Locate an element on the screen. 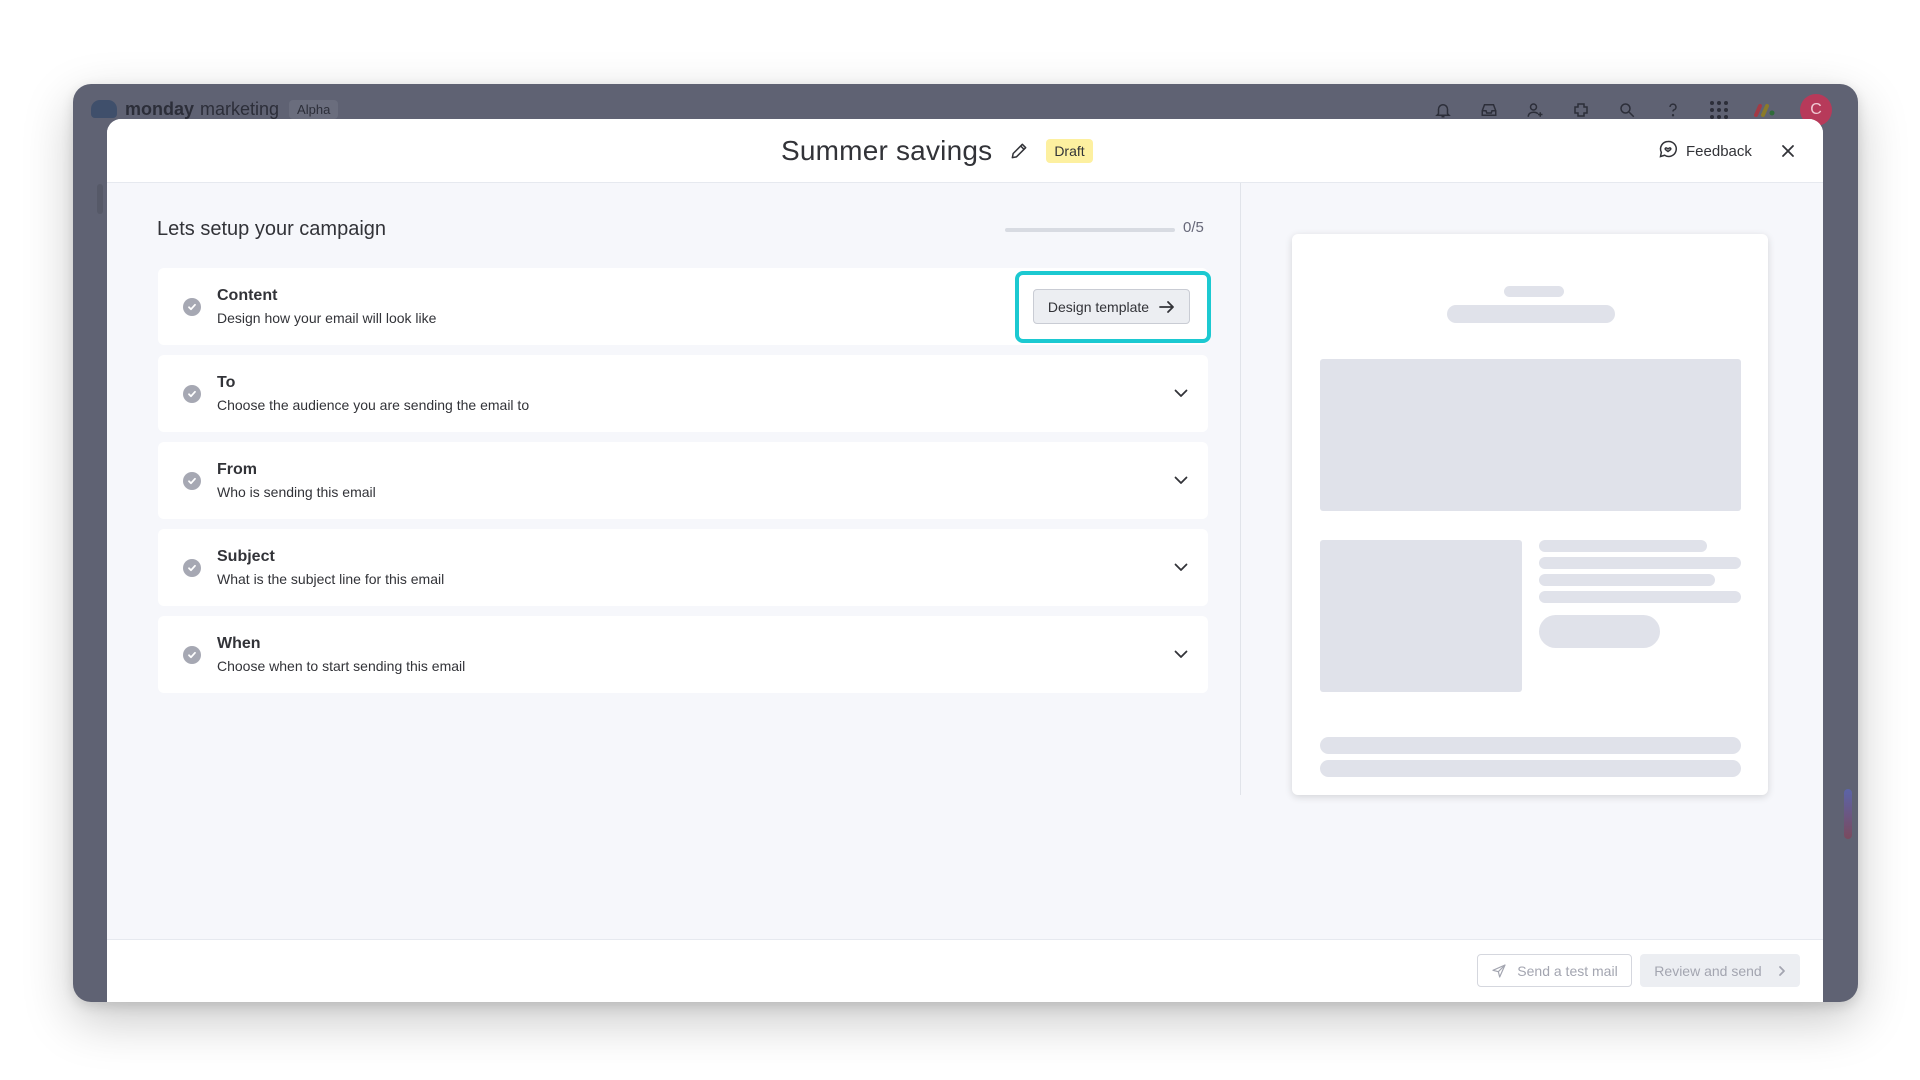 The width and height of the screenshot is (1920, 1080). step-title: From is located at coordinates (237, 469).